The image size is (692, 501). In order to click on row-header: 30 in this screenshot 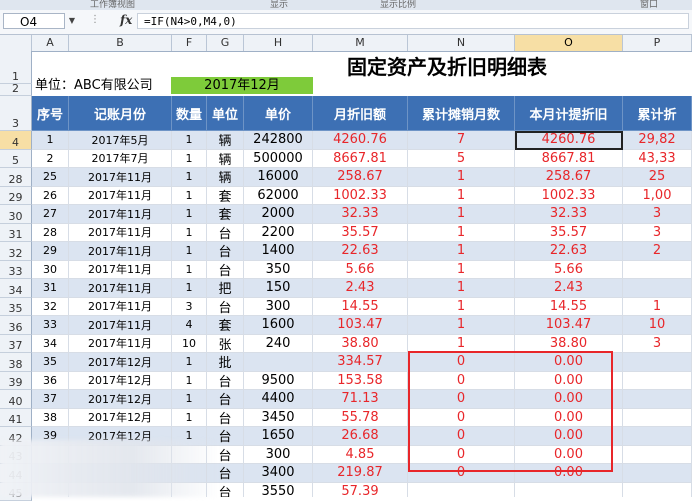, I will do `click(16, 214)`.